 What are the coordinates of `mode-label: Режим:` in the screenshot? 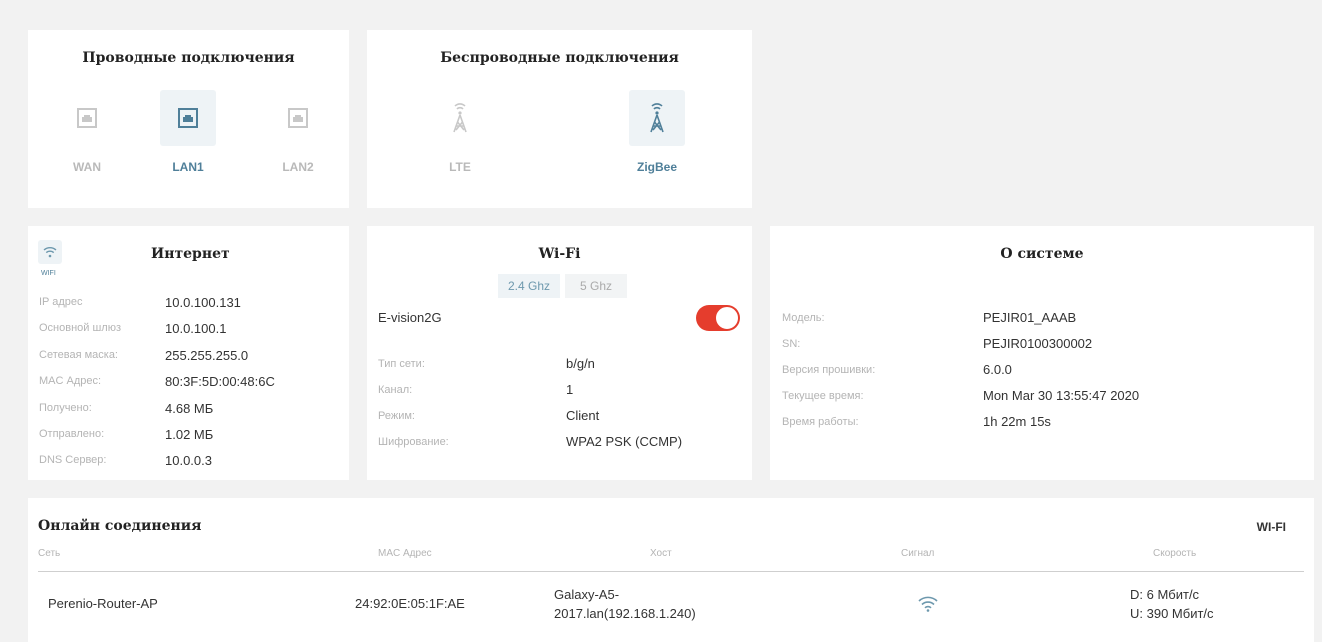 It's located at (396, 416).